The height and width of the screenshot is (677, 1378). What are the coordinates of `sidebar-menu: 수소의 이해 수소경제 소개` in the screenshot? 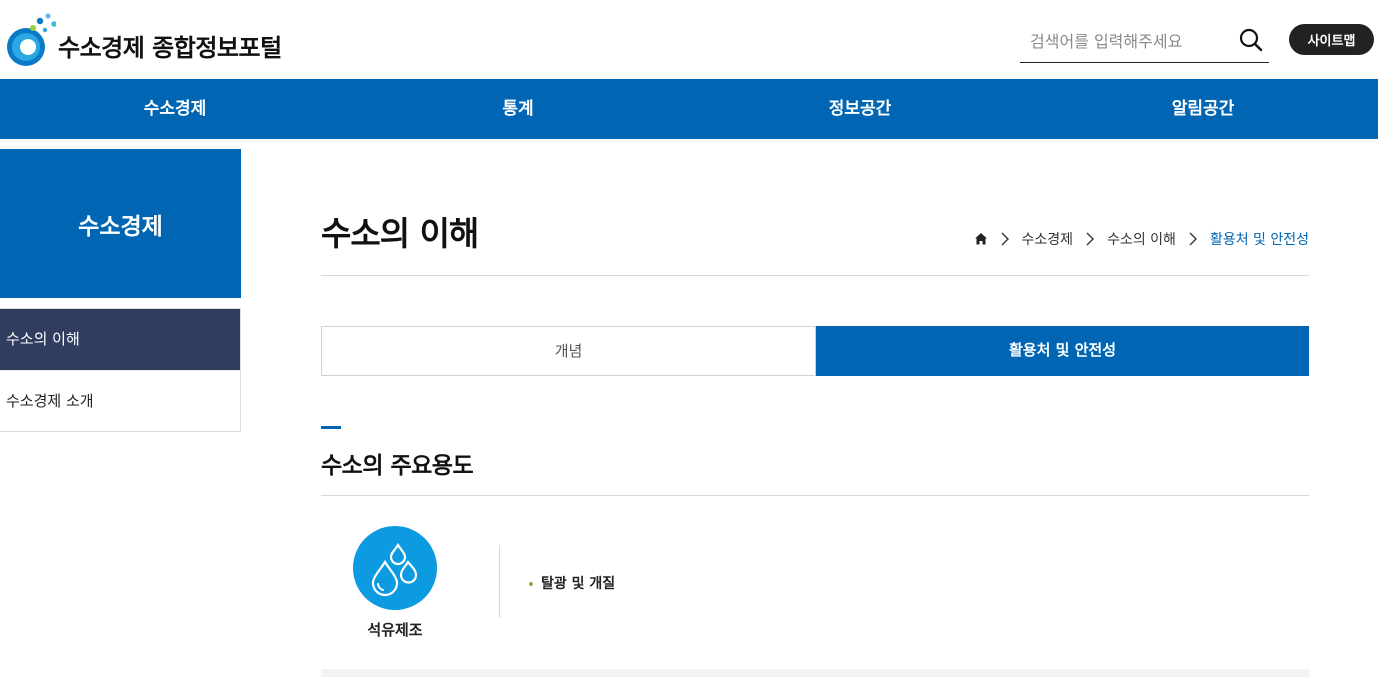 It's located at (120, 370).